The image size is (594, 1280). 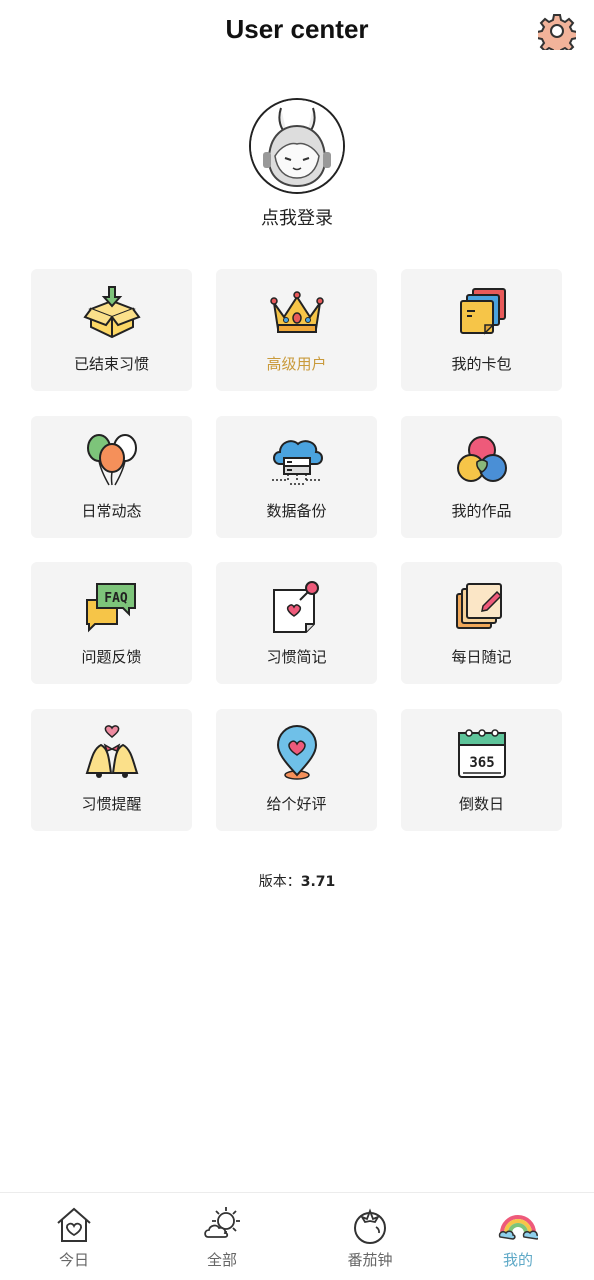 I want to click on sun-cloud-icon, so click(x=222, y=1225).